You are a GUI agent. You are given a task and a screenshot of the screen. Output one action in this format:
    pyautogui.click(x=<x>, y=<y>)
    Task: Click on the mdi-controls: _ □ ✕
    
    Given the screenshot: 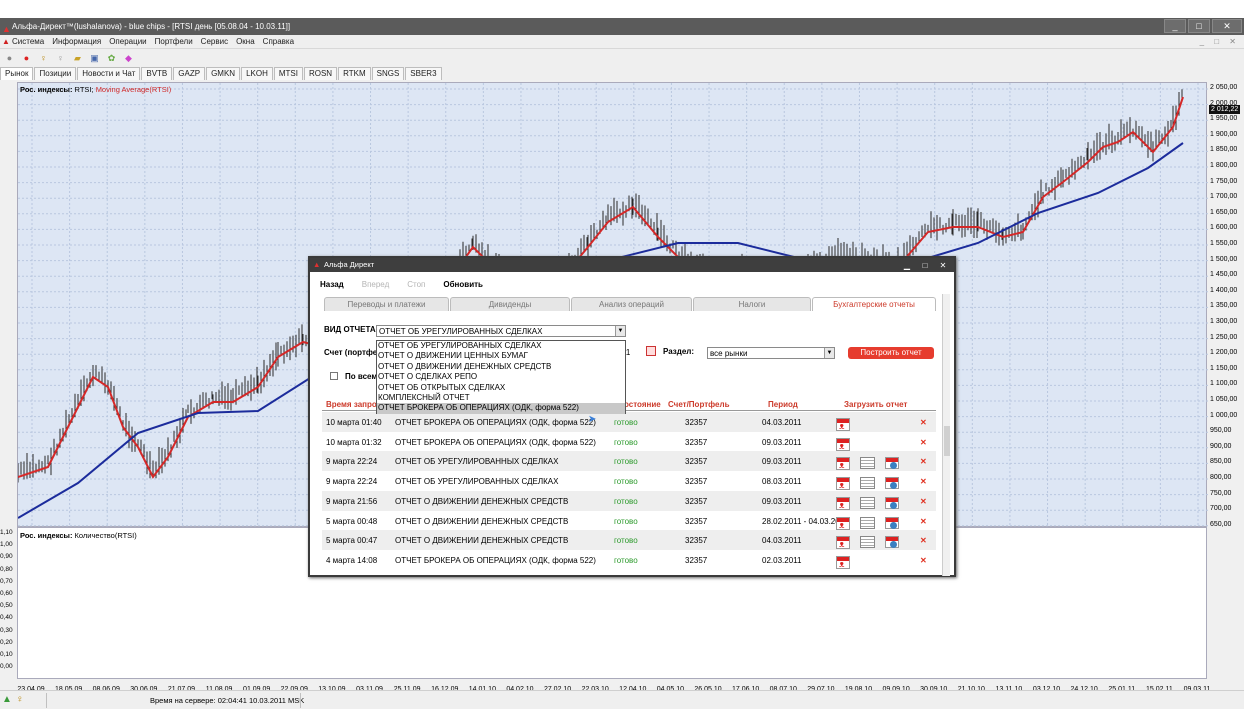 What is the action you would take?
    pyautogui.click(x=1220, y=41)
    